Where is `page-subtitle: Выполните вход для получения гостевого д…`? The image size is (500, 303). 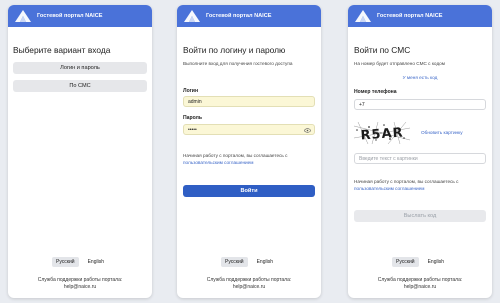 page-subtitle: Выполните вход для получения гостевого д… is located at coordinates (238, 63).